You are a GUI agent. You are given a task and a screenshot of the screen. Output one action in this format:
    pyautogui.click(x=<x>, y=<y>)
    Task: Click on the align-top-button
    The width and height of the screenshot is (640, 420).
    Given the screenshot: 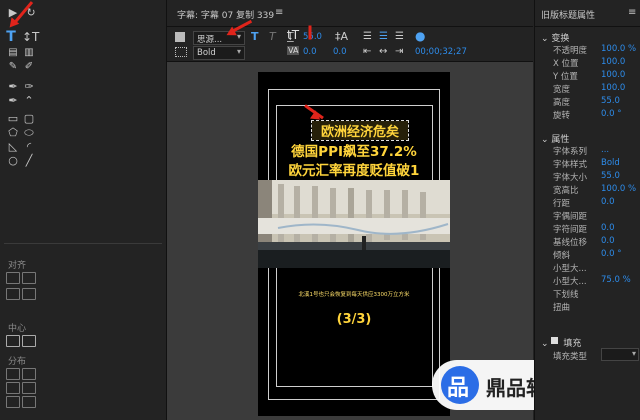 What is the action you would take?
    pyautogui.click(x=13, y=294)
    